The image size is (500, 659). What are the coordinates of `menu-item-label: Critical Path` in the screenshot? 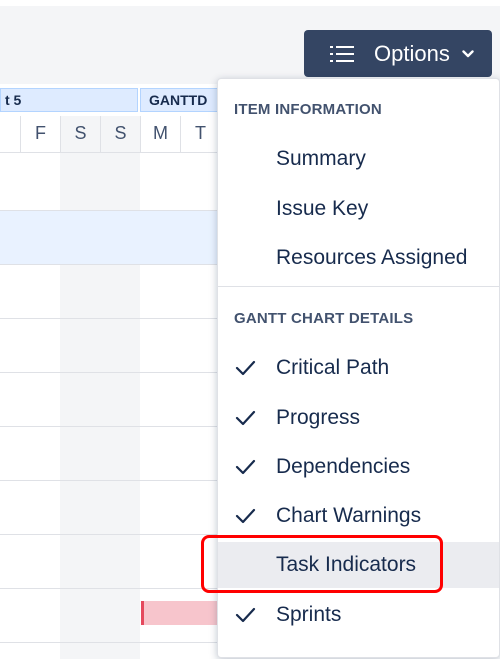 It's located at (333, 367).